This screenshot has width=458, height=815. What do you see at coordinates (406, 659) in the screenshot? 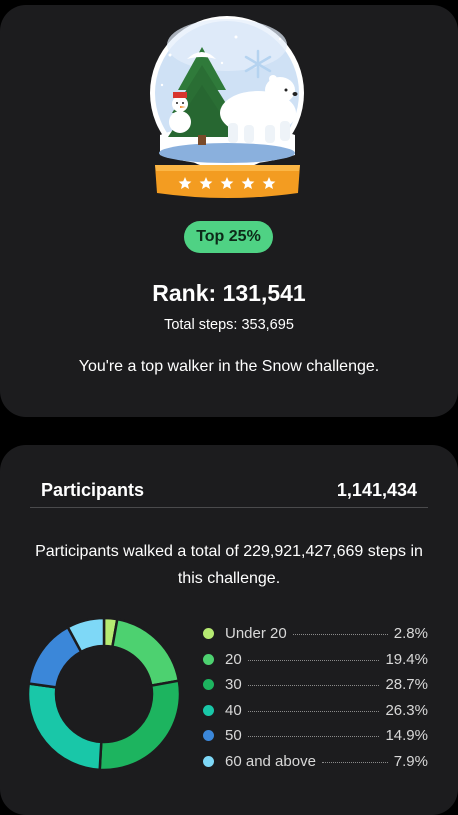
I see `legend-value: 19.4%` at bounding box center [406, 659].